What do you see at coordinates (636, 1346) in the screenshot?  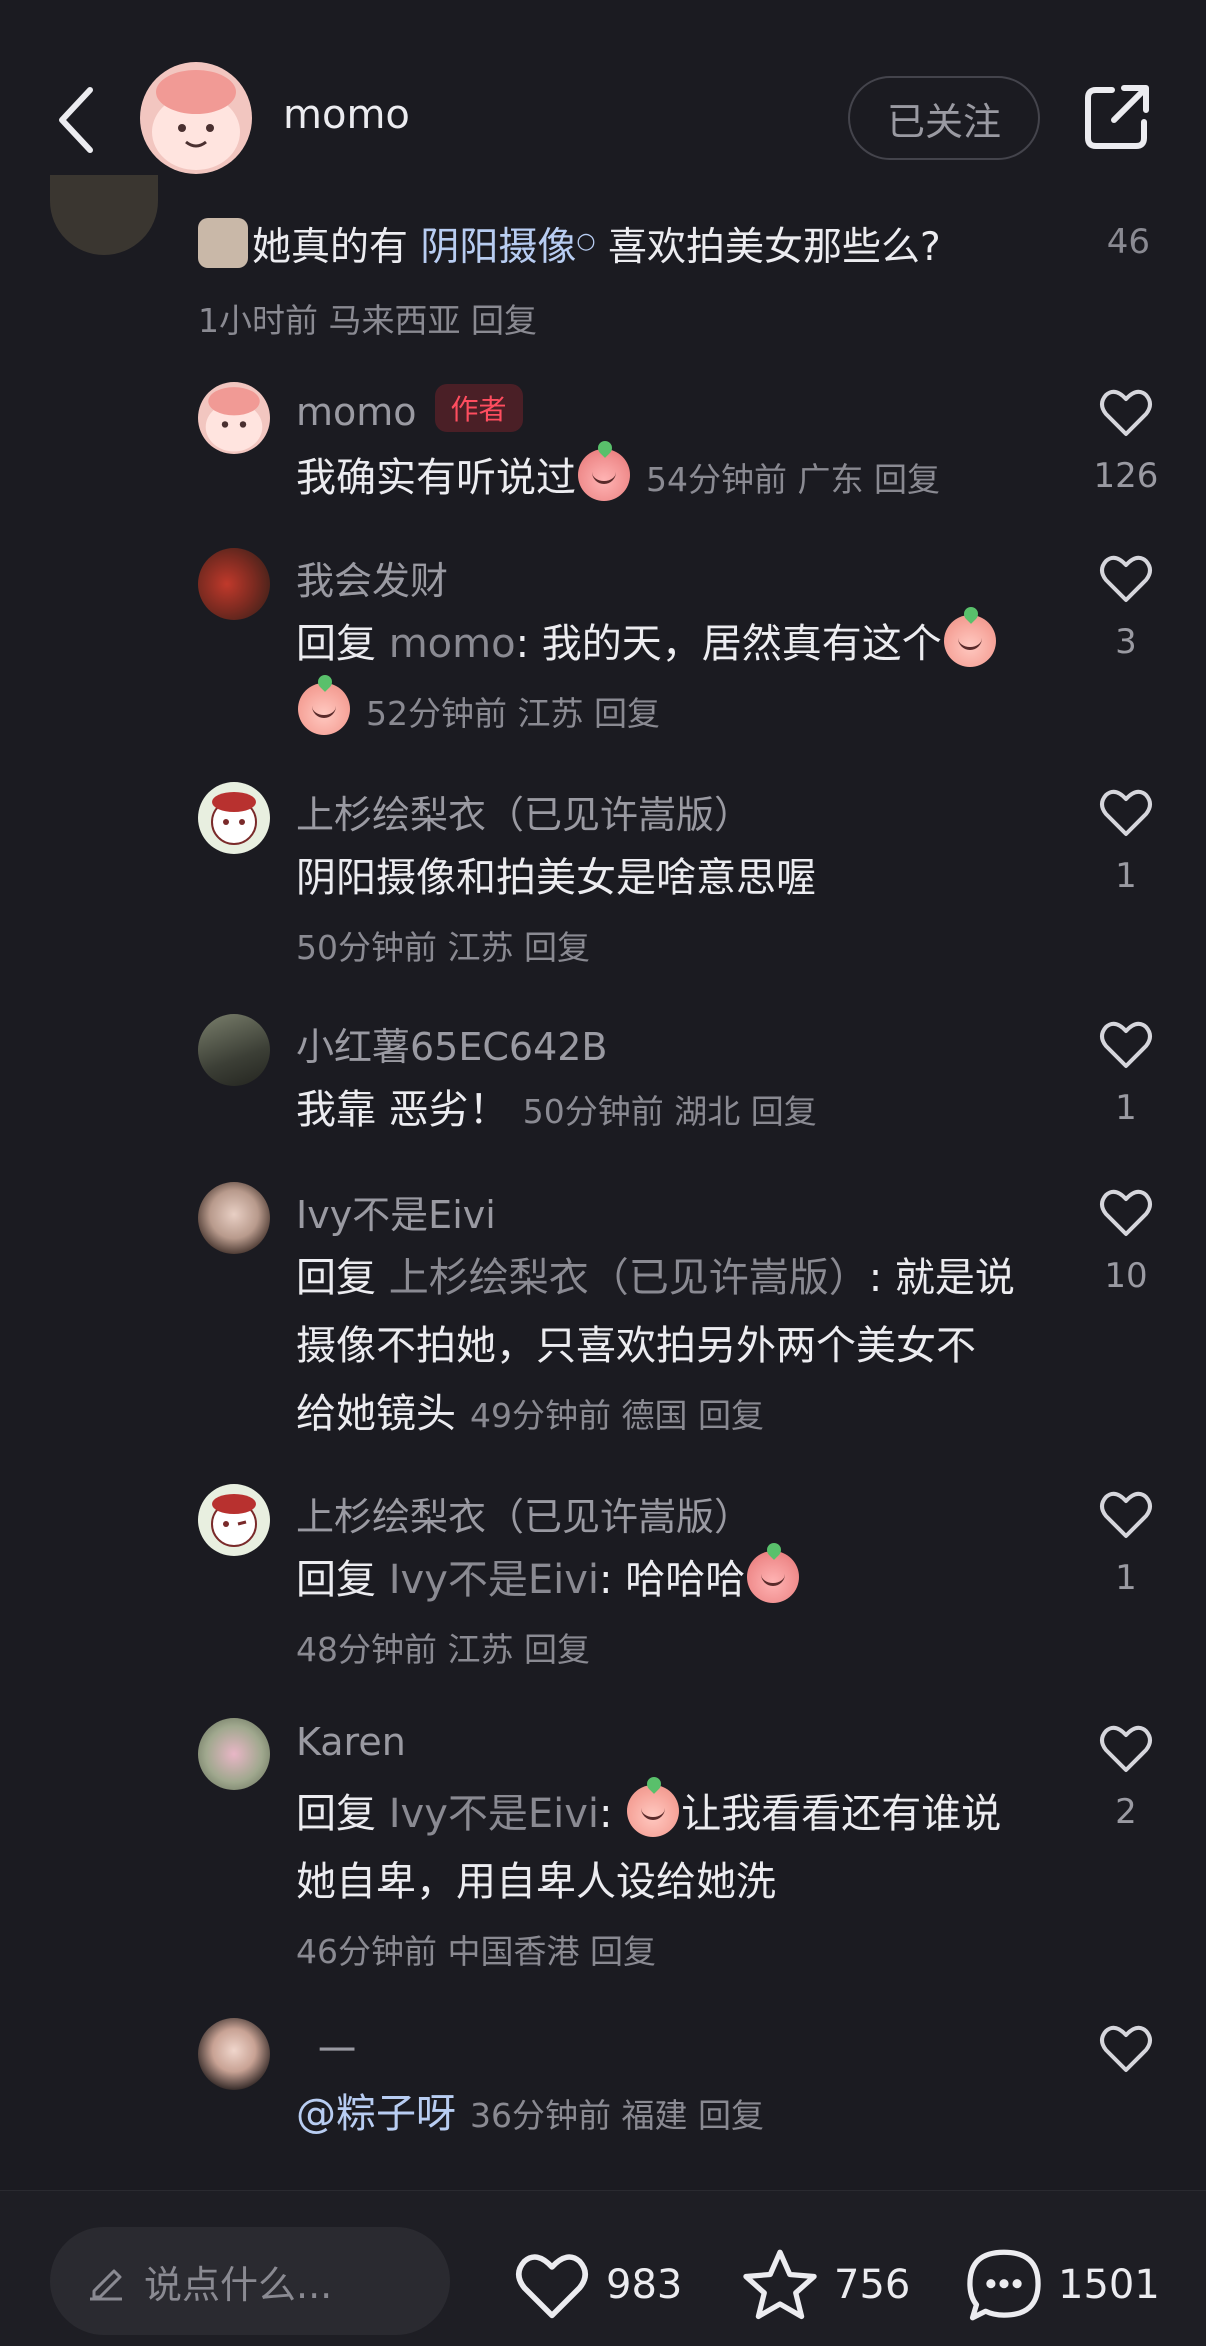 I see `reply-text-continued: 摄像不拍她，只喜欢拍另外两个美女不` at bounding box center [636, 1346].